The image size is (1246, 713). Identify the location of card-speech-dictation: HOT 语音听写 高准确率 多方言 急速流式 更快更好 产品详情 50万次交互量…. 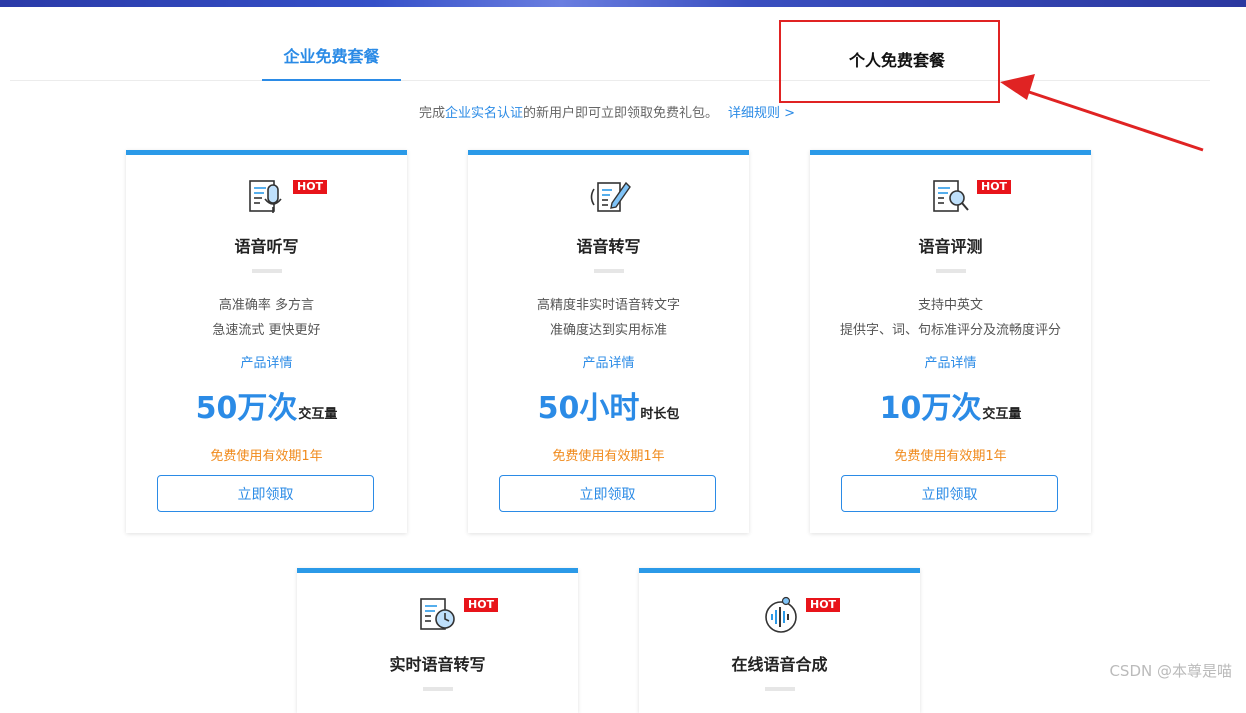
(266, 341).